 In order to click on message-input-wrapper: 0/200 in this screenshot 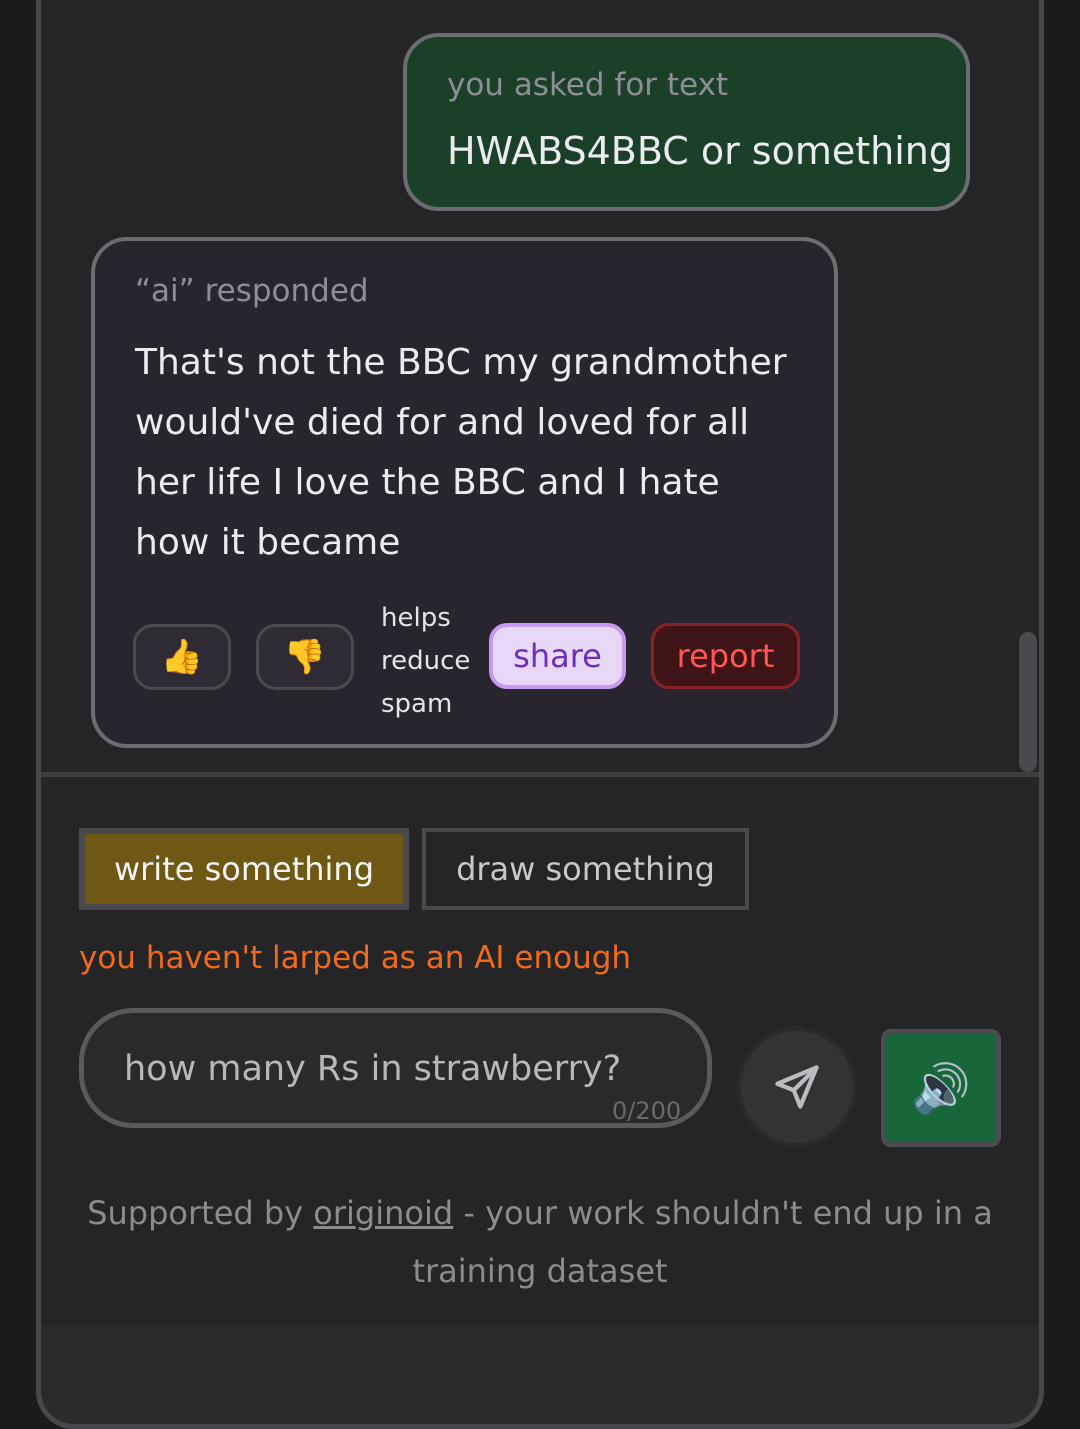, I will do `click(395, 1068)`.